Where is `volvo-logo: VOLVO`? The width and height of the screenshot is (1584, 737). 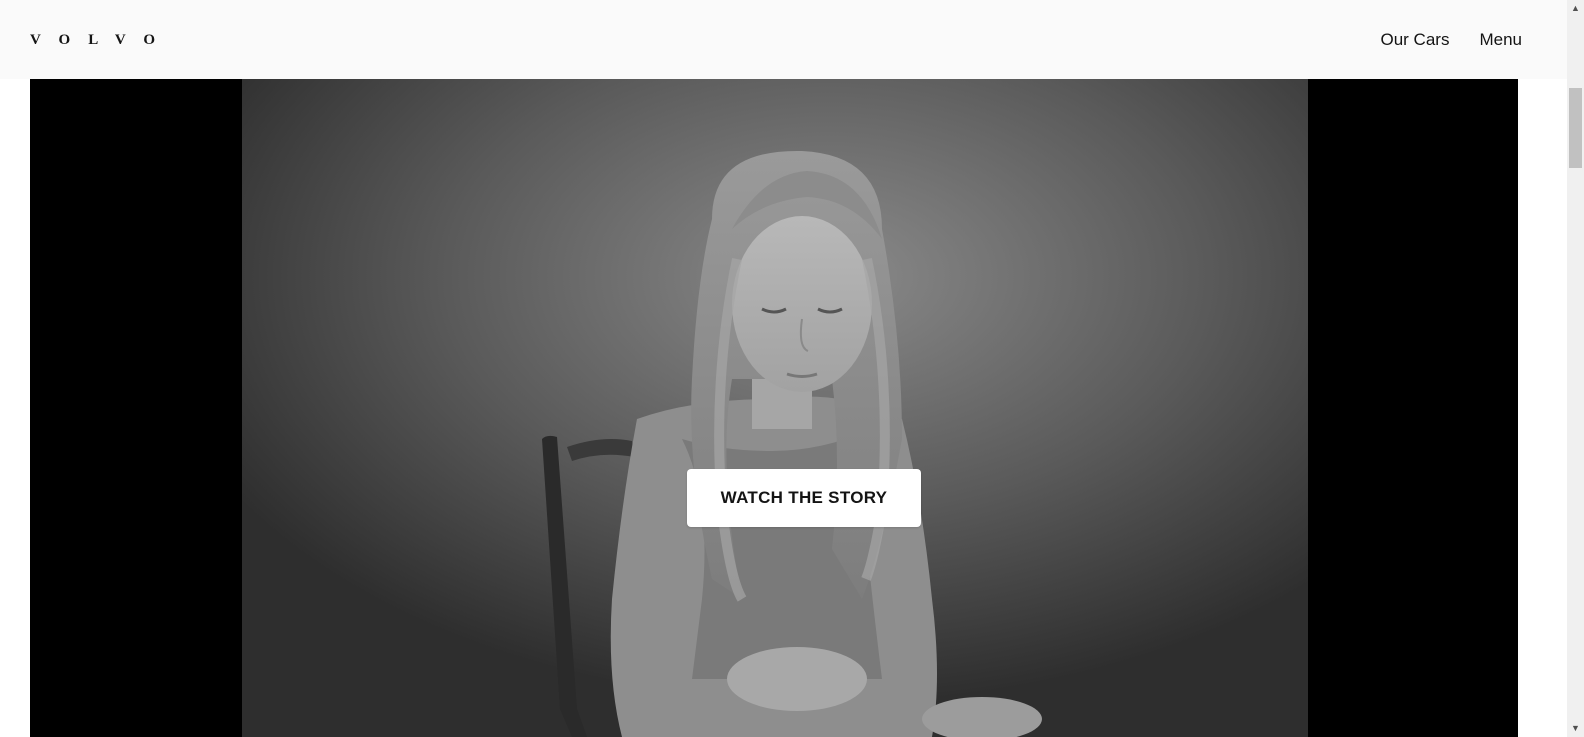 volvo-logo: VOLVO is located at coordinates (101, 40).